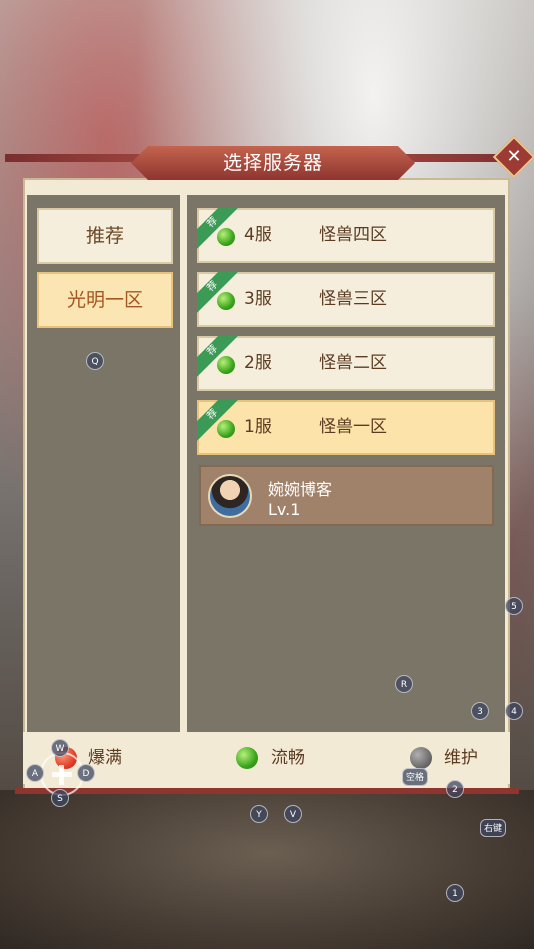  I want to click on tab-guangming-region: 光明一区, so click(105, 300).